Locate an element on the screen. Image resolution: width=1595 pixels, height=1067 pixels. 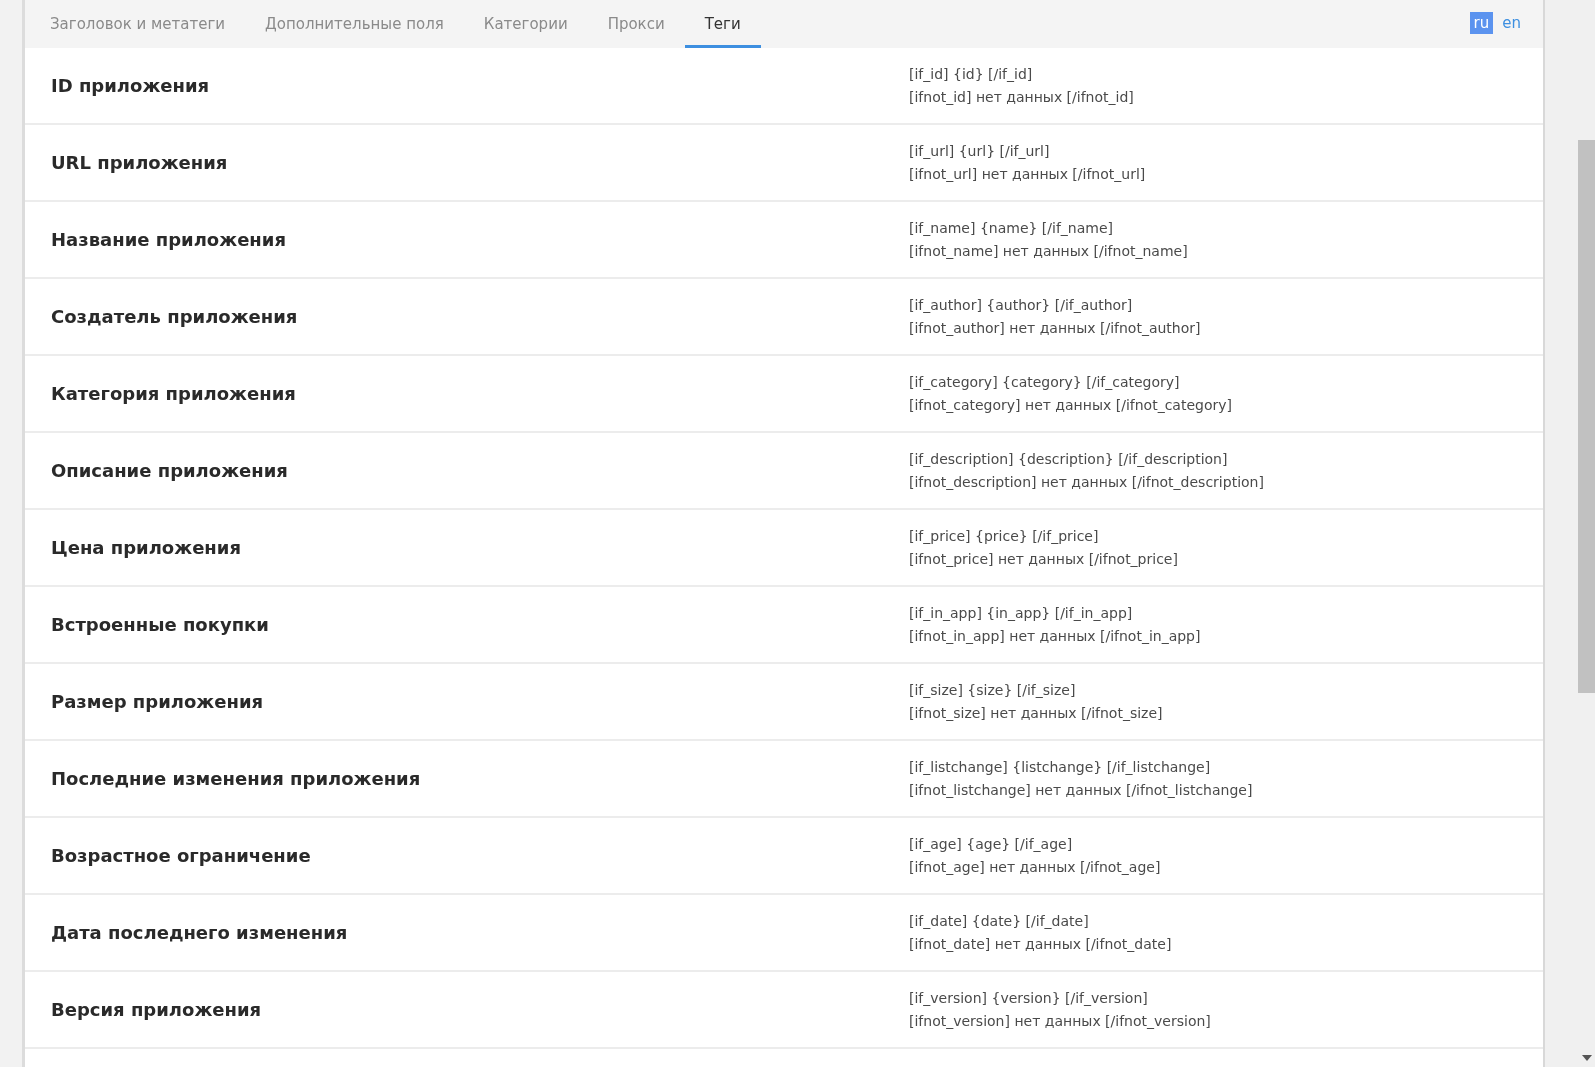
tag-code: [if_version] {version} [/if_version] is located at coordinates (1029, 998).